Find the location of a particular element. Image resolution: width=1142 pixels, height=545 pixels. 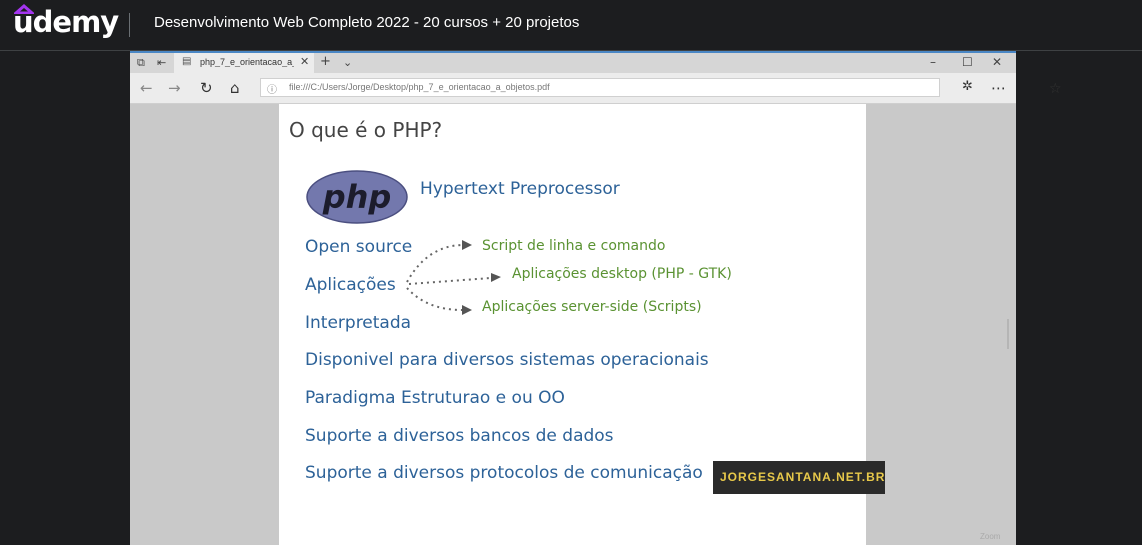

udemy-logo-text: udemy is located at coordinates (66, 22).